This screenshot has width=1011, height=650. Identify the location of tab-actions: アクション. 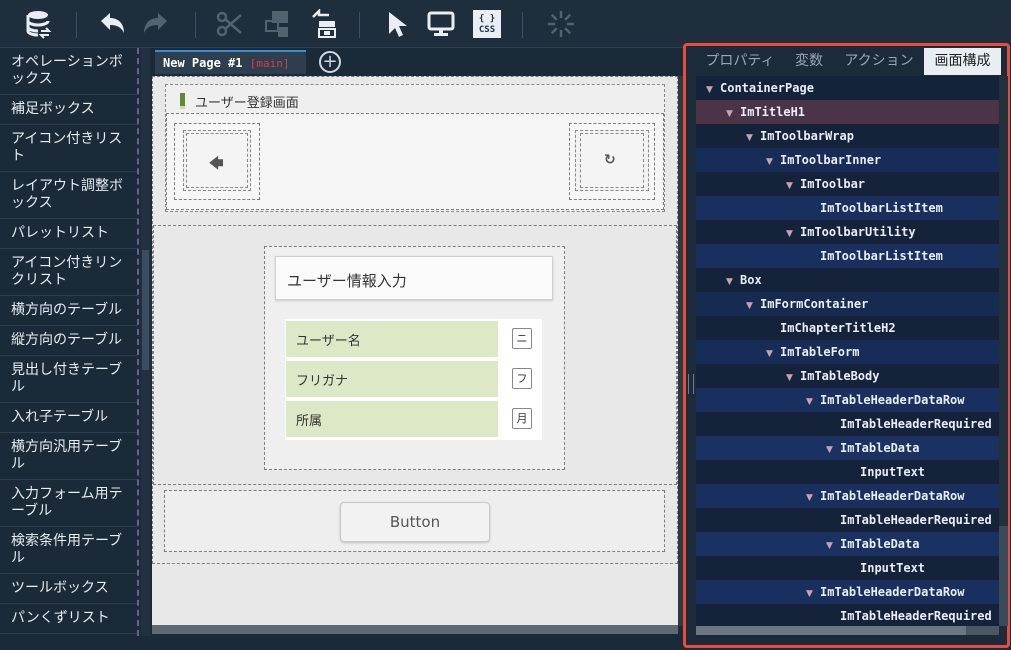
(879, 61).